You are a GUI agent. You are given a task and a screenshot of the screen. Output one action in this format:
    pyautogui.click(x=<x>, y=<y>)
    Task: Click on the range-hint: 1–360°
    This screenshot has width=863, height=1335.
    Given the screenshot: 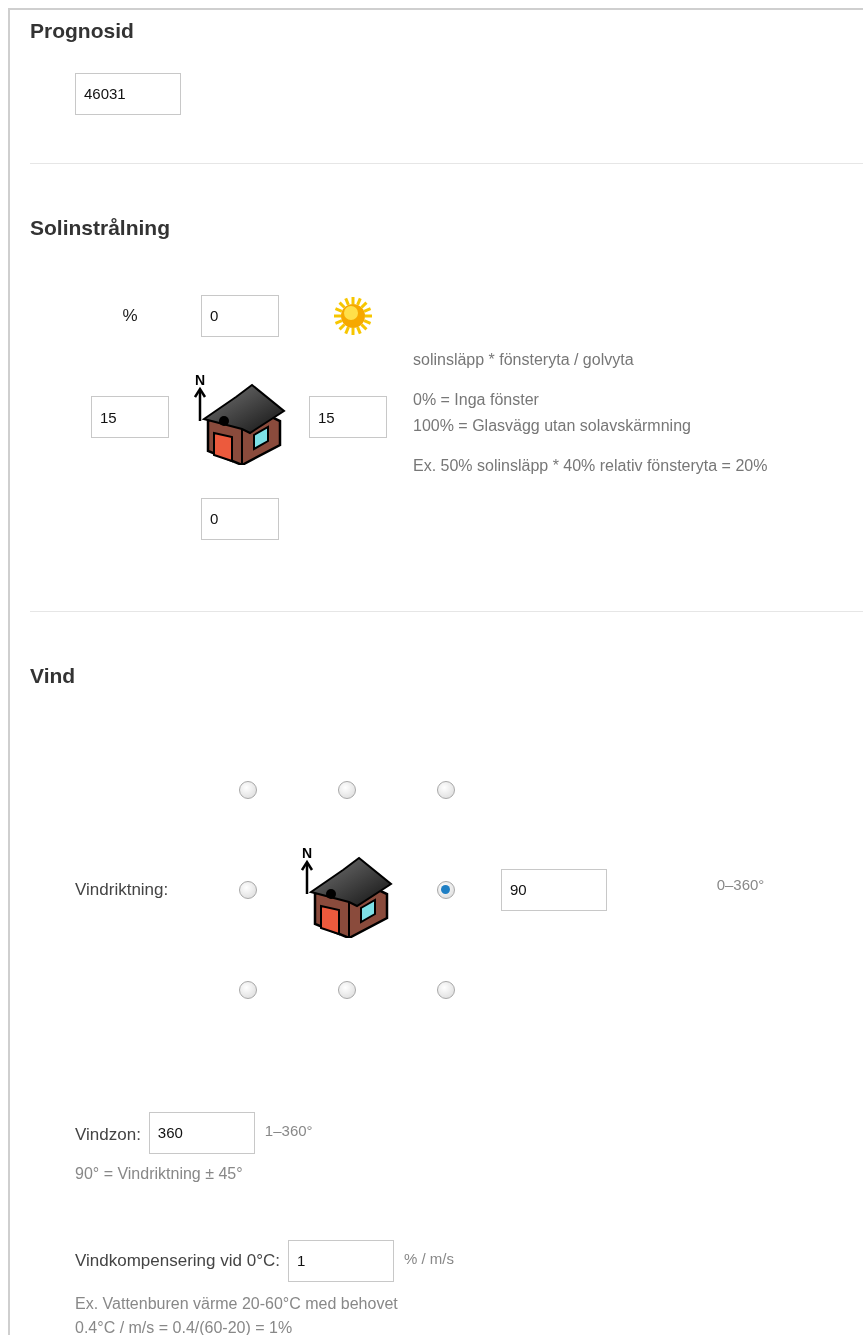 What is the action you would take?
    pyautogui.click(x=288, y=1130)
    